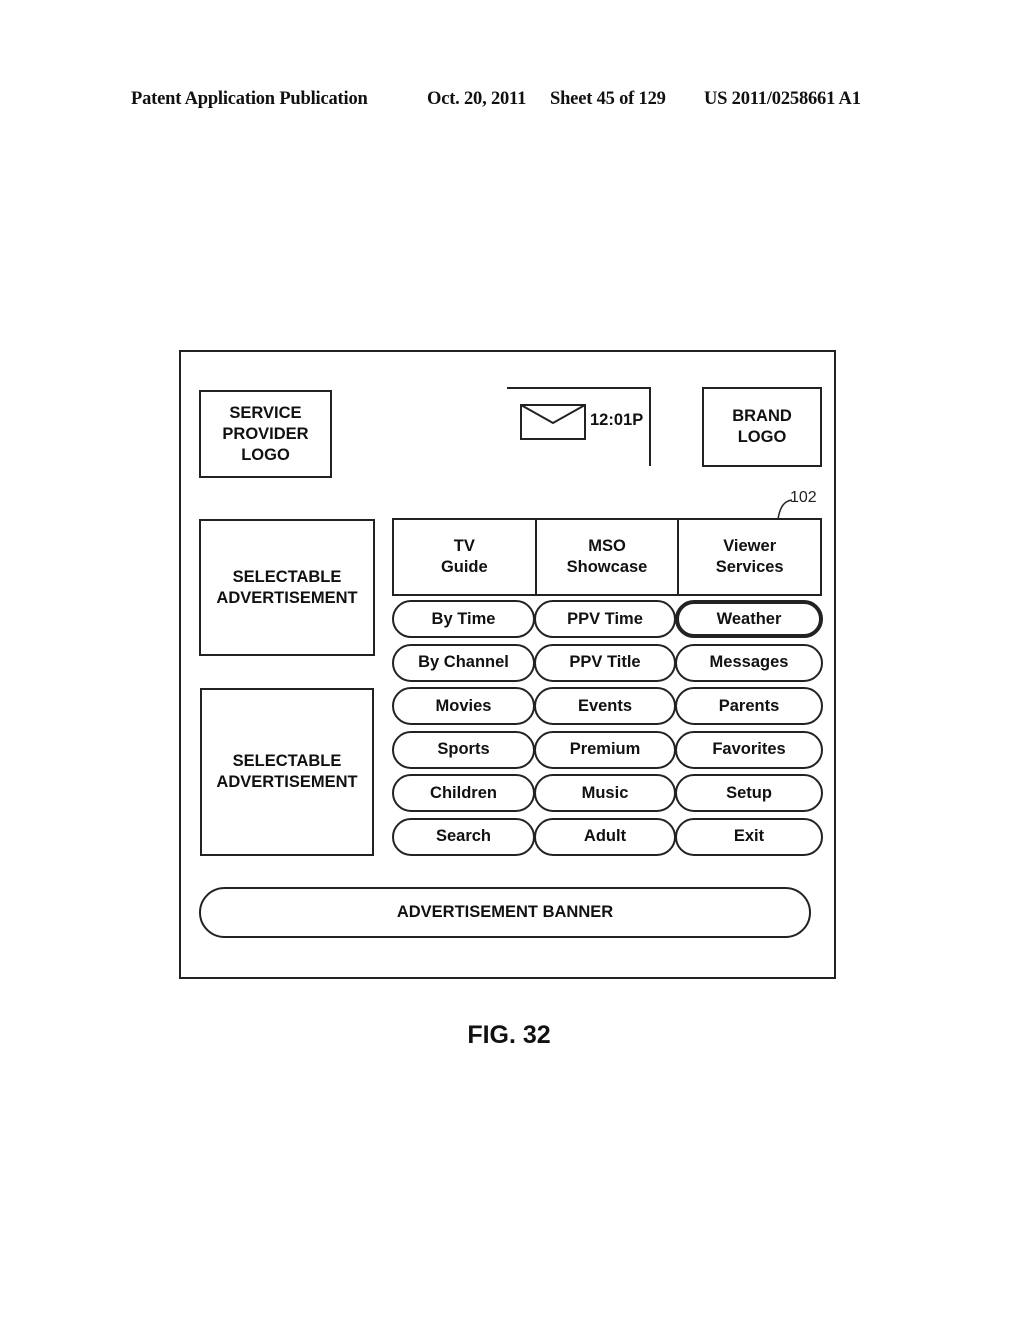 This screenshot has height=1320, width=1024. Describe the element at coordinates (463, 793) in the screenshot. I see `menu-button-children: Children` at that location.